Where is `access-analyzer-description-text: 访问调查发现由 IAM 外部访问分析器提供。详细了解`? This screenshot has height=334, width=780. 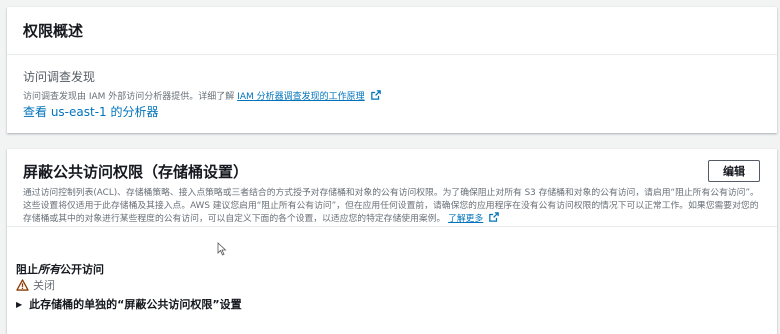 access-analyzer-description-text: 访问调查发现由 IAM 外部访问分析器提供。详细了解 is located at coordinates (130, 97).